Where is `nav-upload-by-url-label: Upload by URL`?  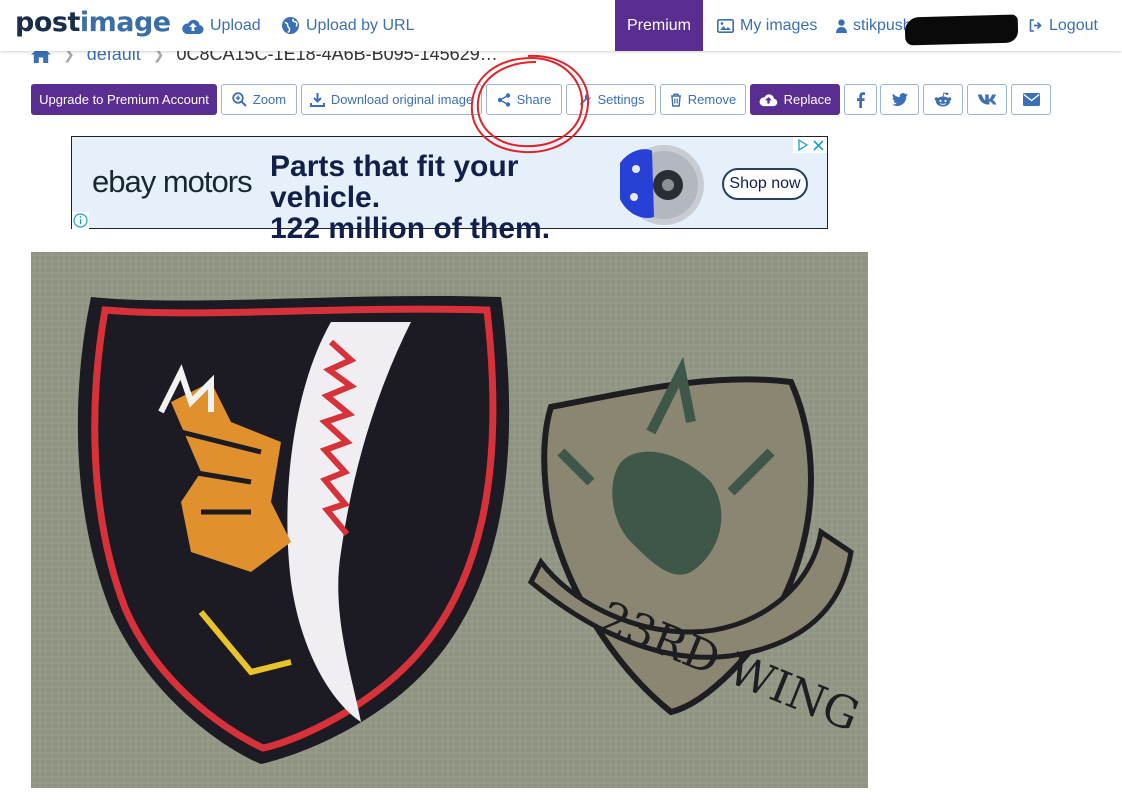
nav-upload-by-url-label: Upload by URL is located at coordinates (360, 25).